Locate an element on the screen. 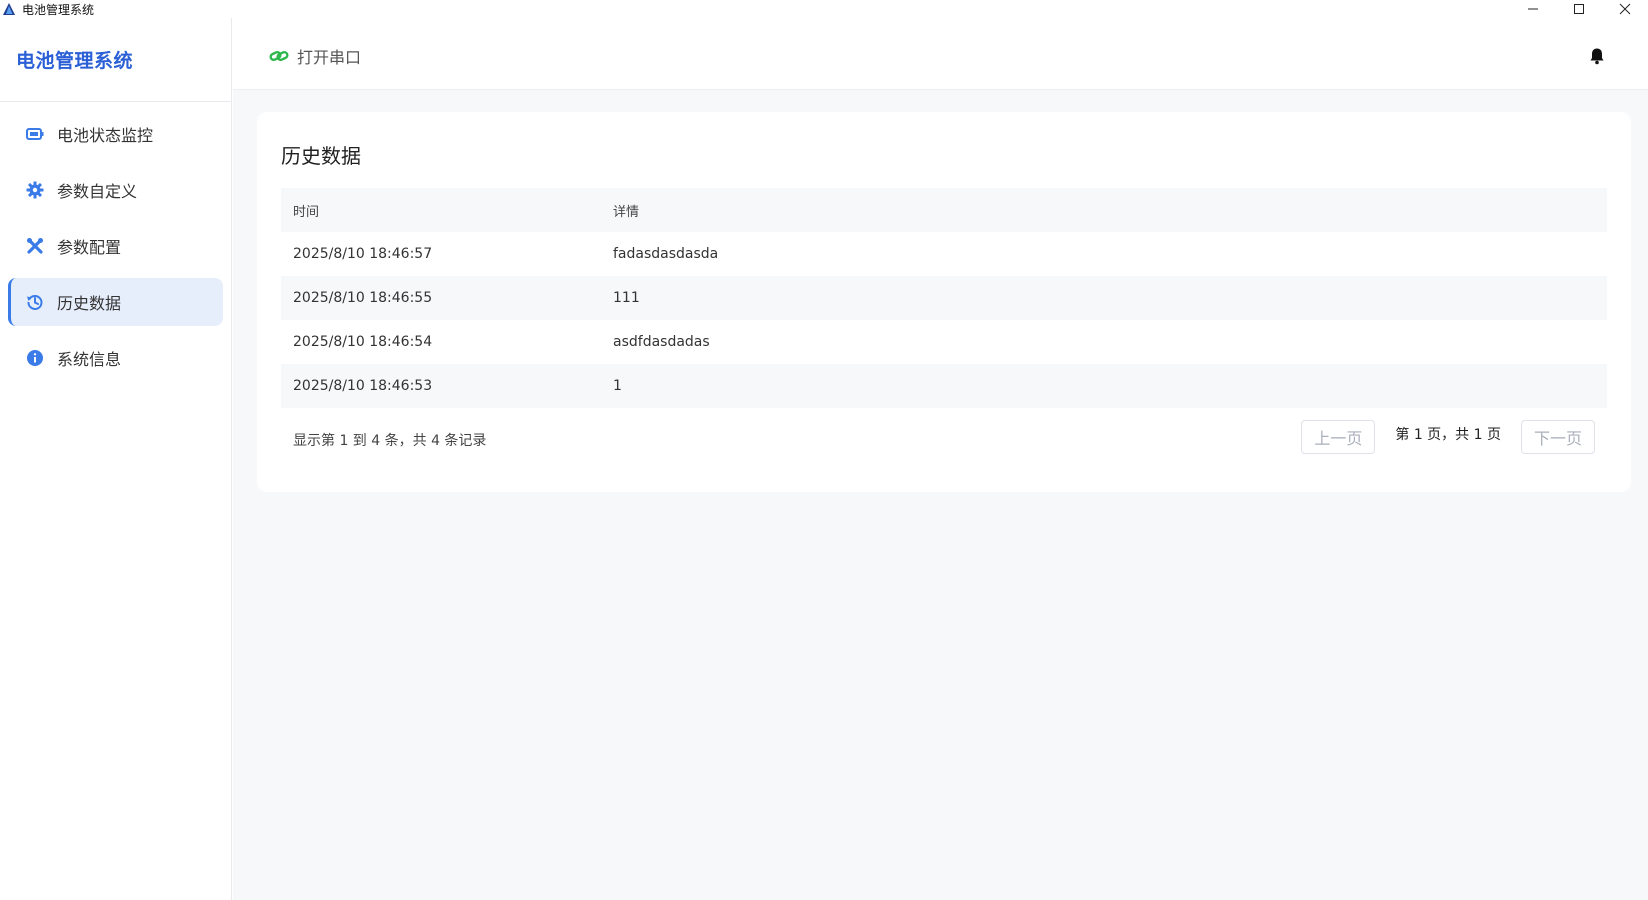  maximize-button is located at coordinates (1579, 9).